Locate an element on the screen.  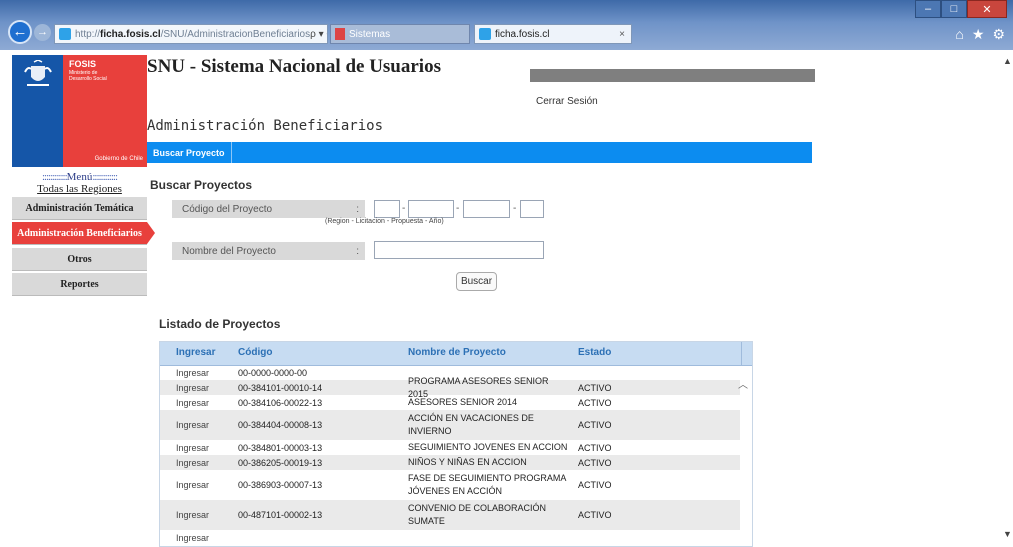
name-field-label: Nombre del Proyecto : is located at coordinates (268, 251).